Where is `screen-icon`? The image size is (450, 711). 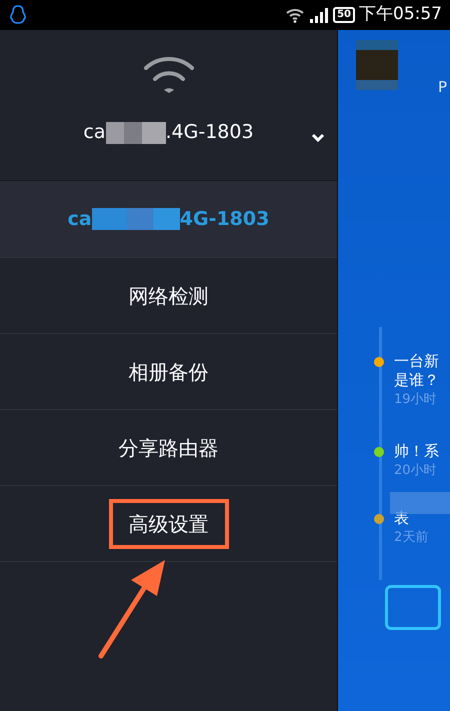 screen-icon is located at coordinates (413, 607).